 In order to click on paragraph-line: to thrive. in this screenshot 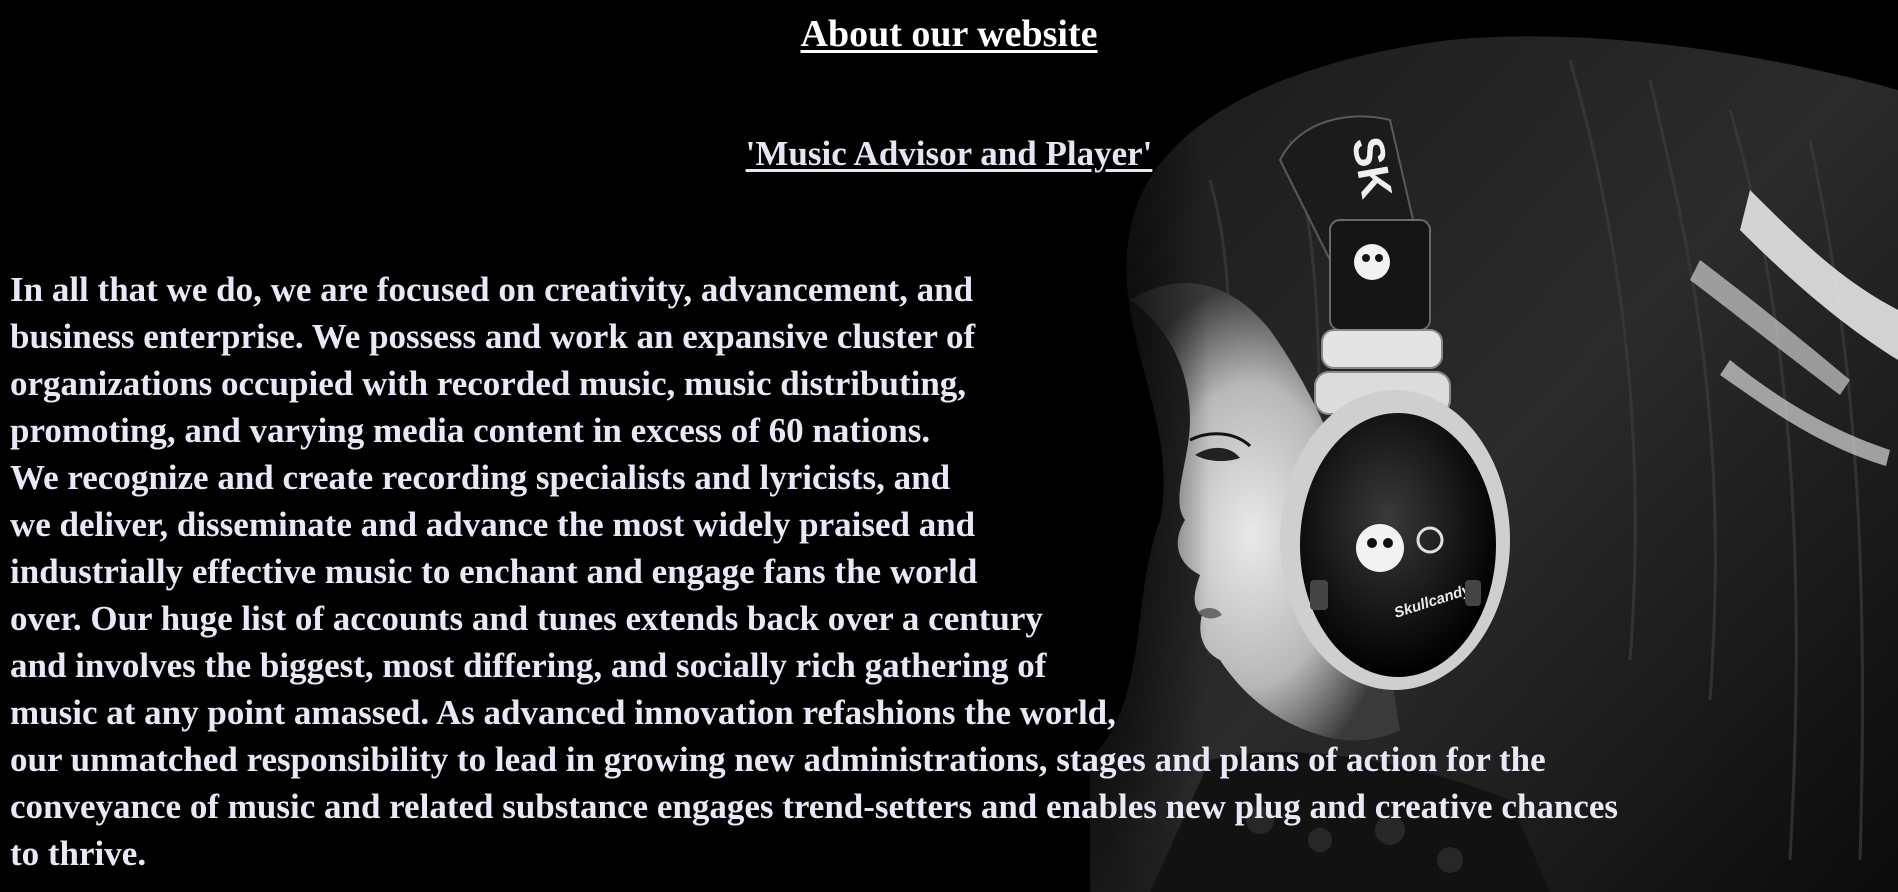, I will do `click(78, 853)`.